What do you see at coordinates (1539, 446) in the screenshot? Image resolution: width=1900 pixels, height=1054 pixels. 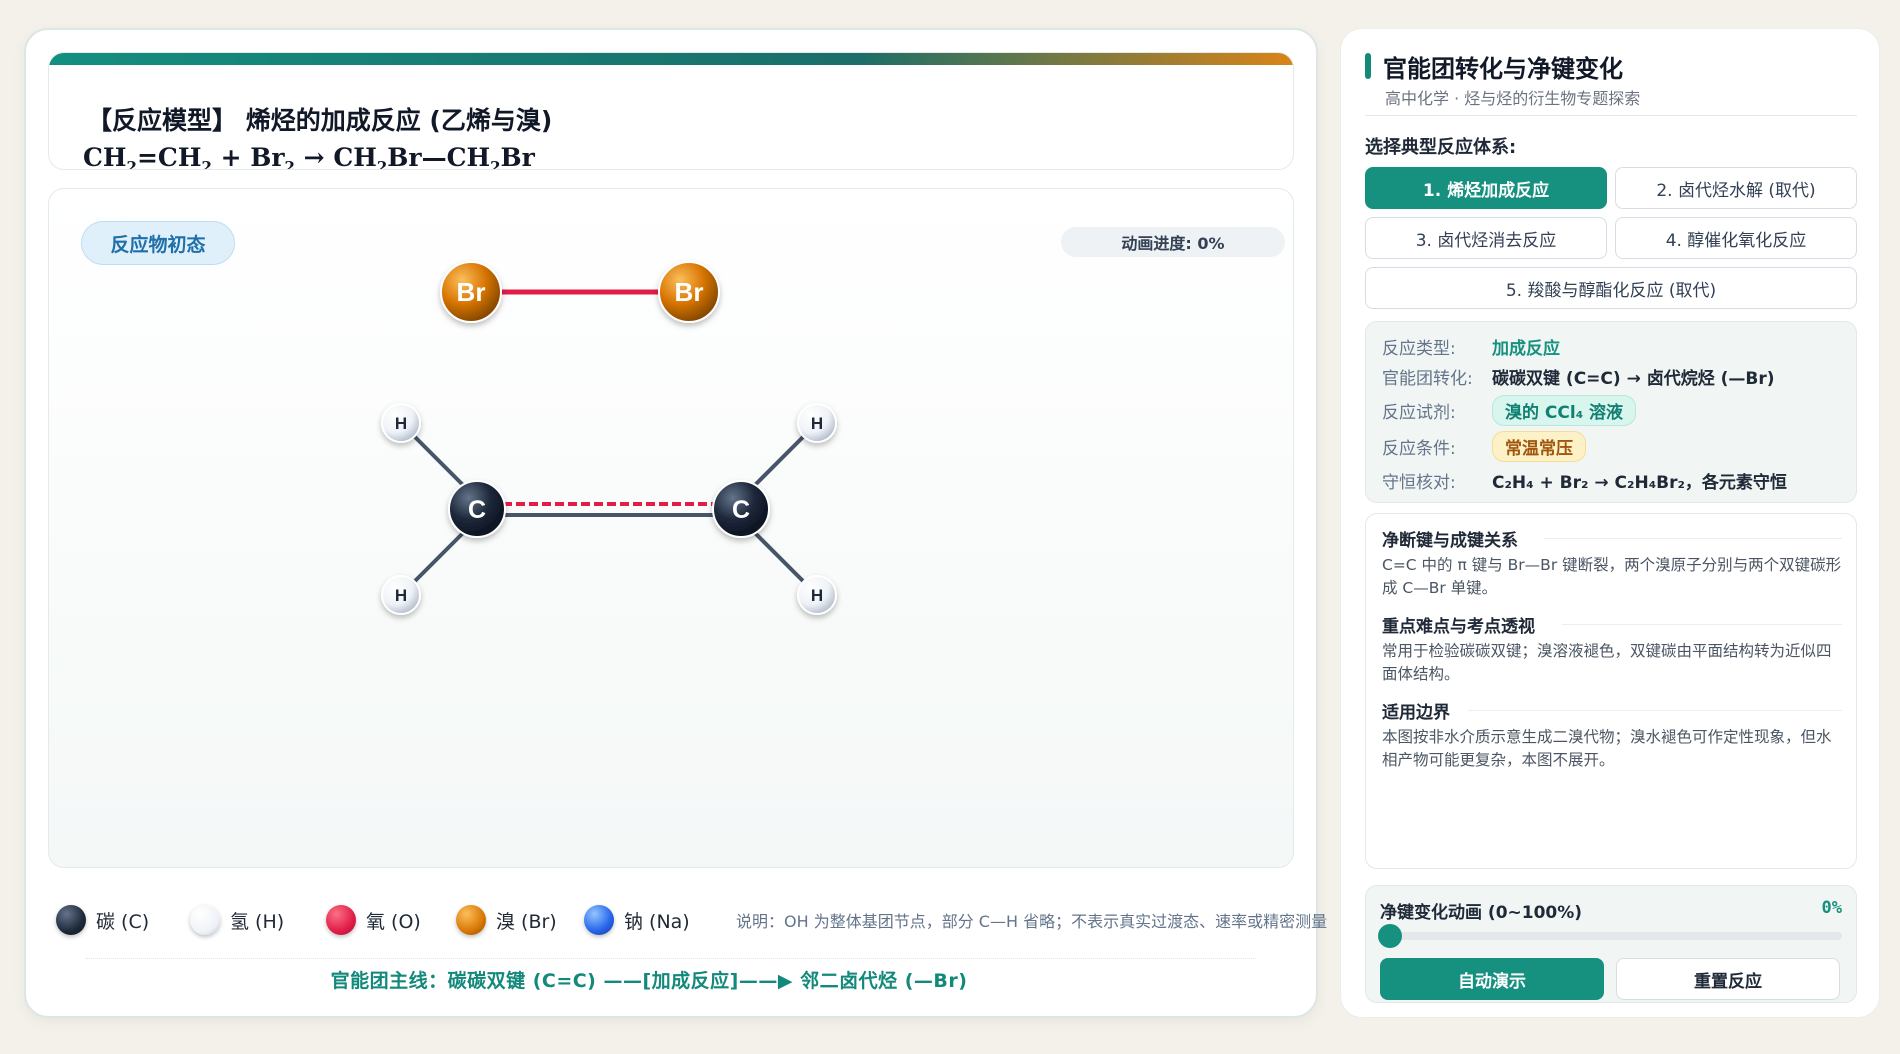 I see `condition-tag: 常温常压` at bounding box center [1539, 446].